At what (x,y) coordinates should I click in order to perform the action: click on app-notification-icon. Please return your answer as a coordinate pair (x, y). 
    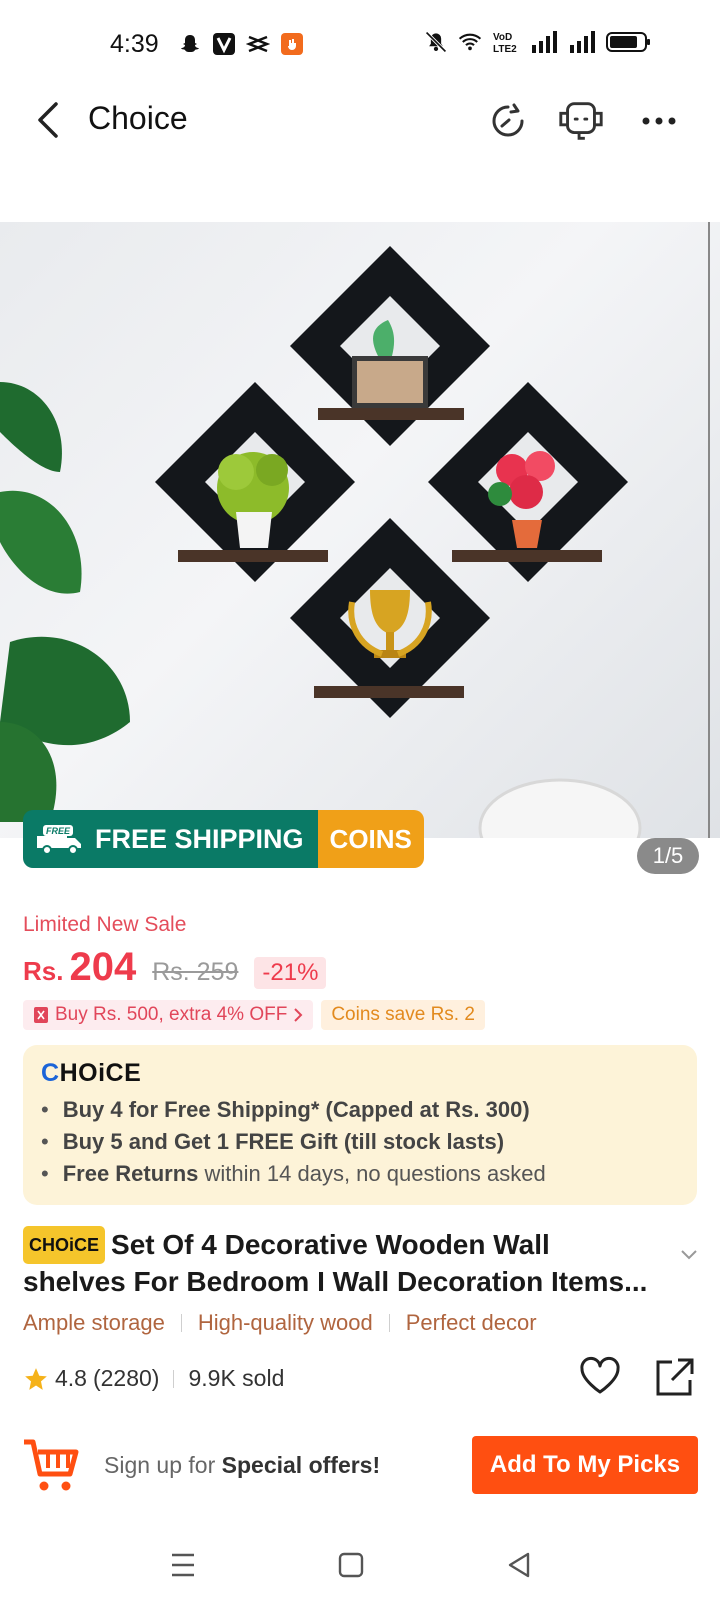
    Looking at the image, I should click on (292, 44).